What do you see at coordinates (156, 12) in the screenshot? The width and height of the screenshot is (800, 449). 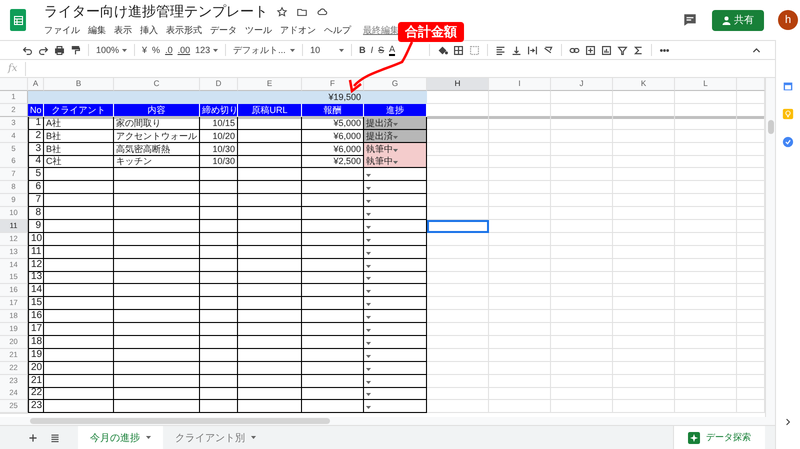 I see `document-title: ライター向け進捗管理テンプレート` at bounding box center [156, 12].